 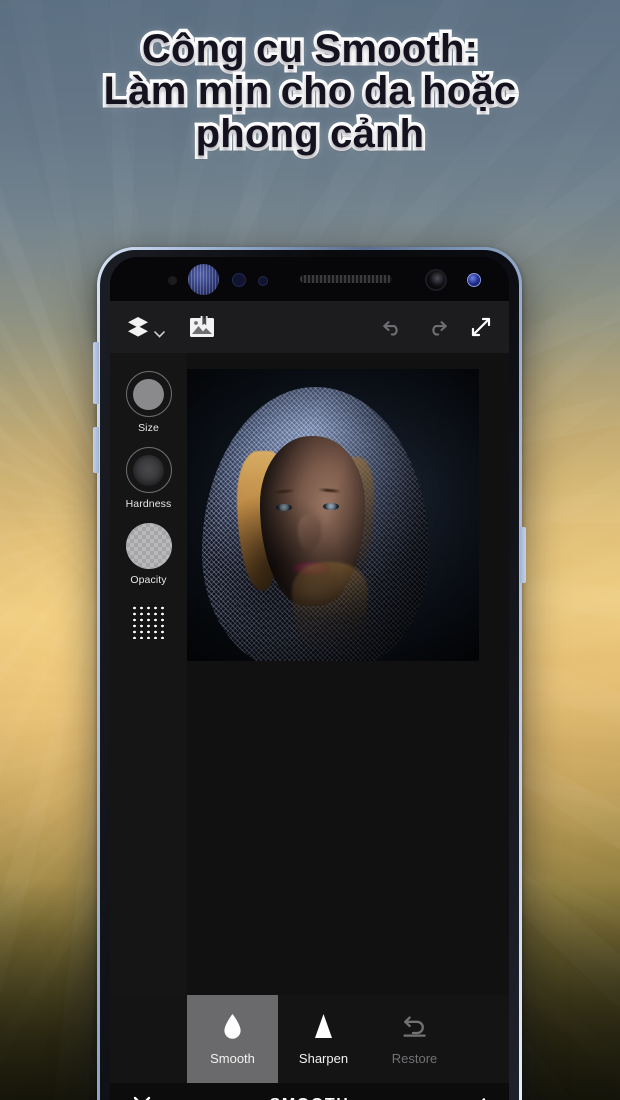 I want to click on dot-grid-pattern-icon, so click(x=148, y=622).